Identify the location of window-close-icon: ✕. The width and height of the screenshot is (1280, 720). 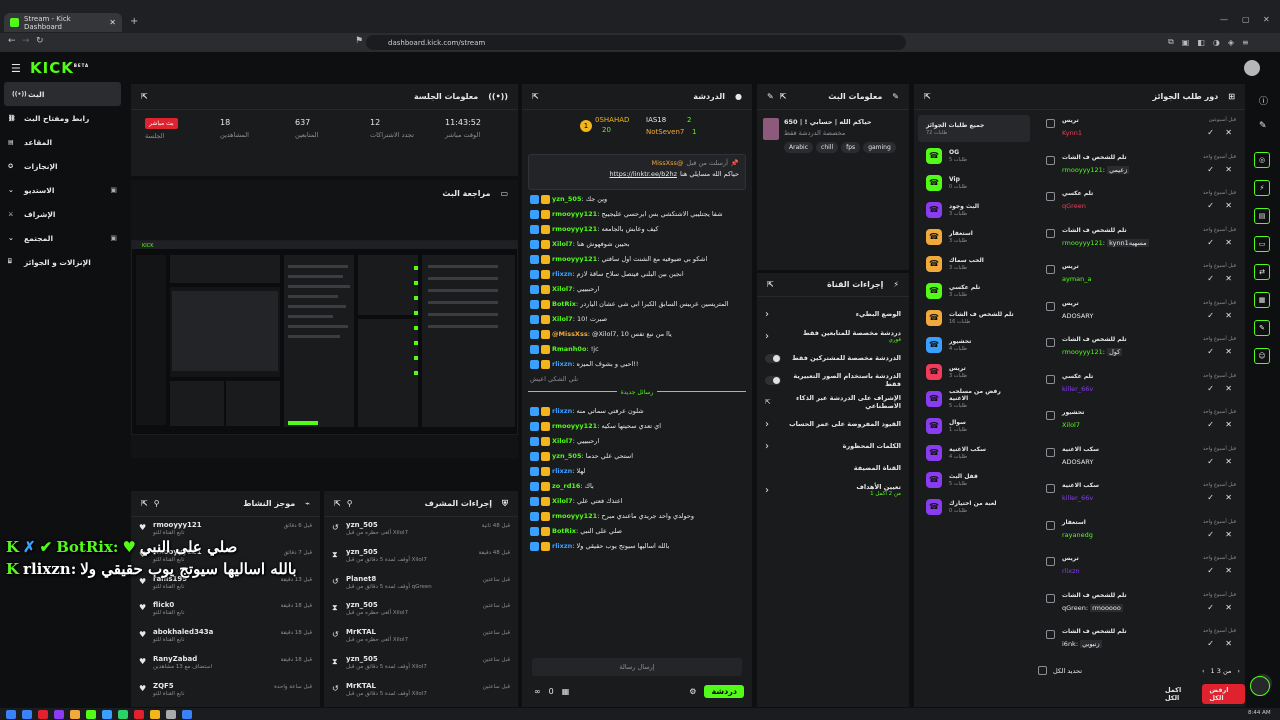
(1266, 19).